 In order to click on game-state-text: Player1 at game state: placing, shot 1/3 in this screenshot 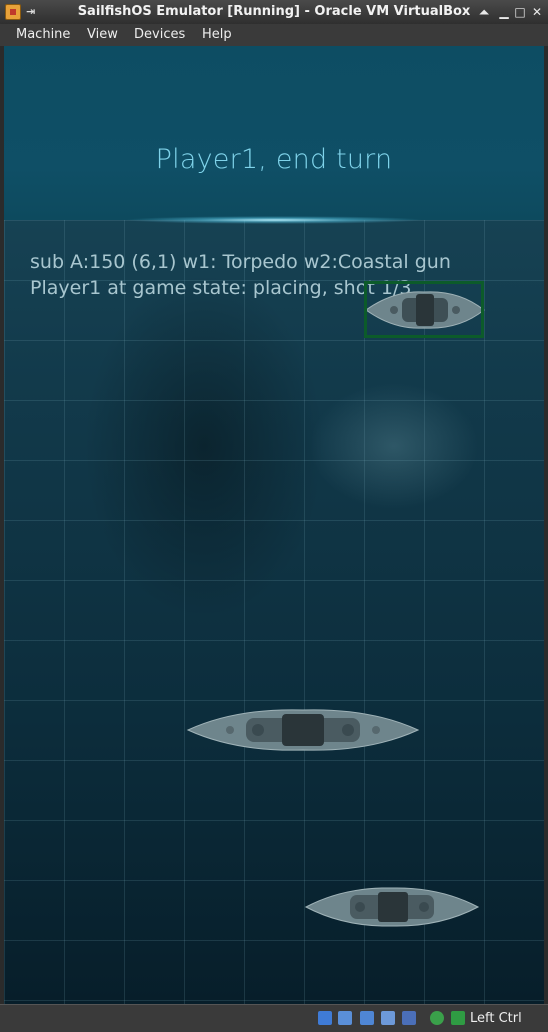, I will do `click(221, 288)`.